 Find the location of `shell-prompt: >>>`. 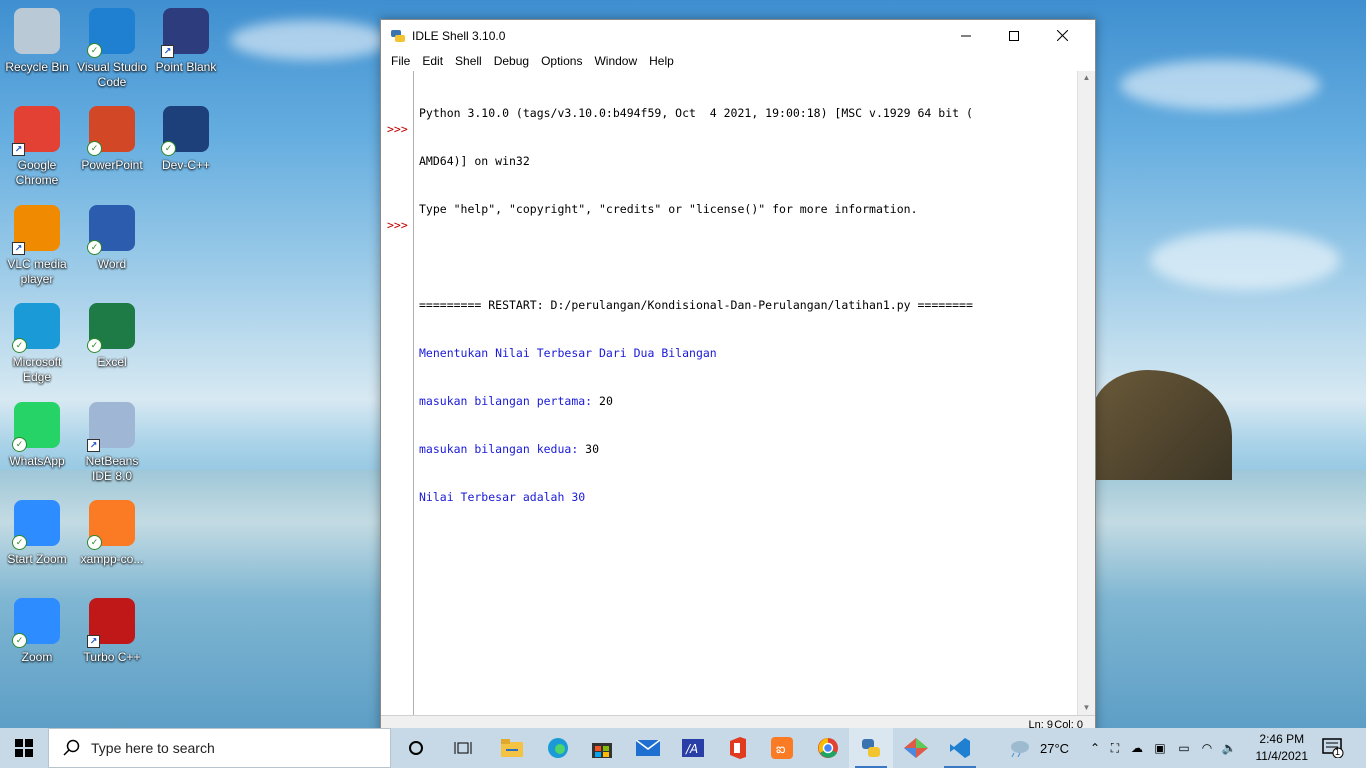

shell-prompt: >>> is located at coordinates (397, 225).